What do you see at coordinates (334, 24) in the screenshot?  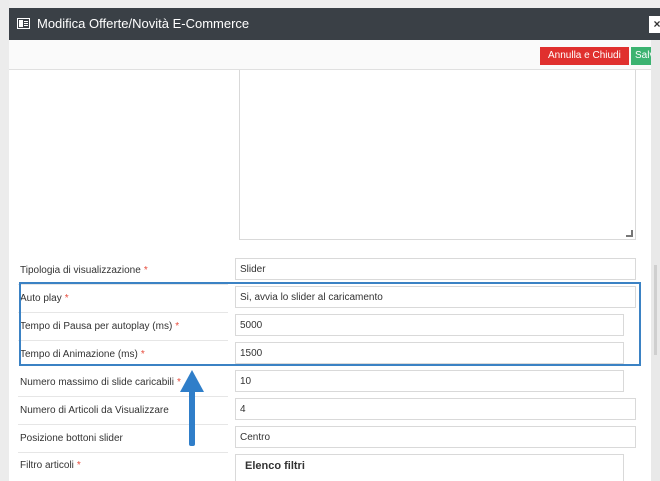 I see `dialog-titlebar: Modifica Offerte/Novità E-Commerce ×` at bounding box center [334, 24].